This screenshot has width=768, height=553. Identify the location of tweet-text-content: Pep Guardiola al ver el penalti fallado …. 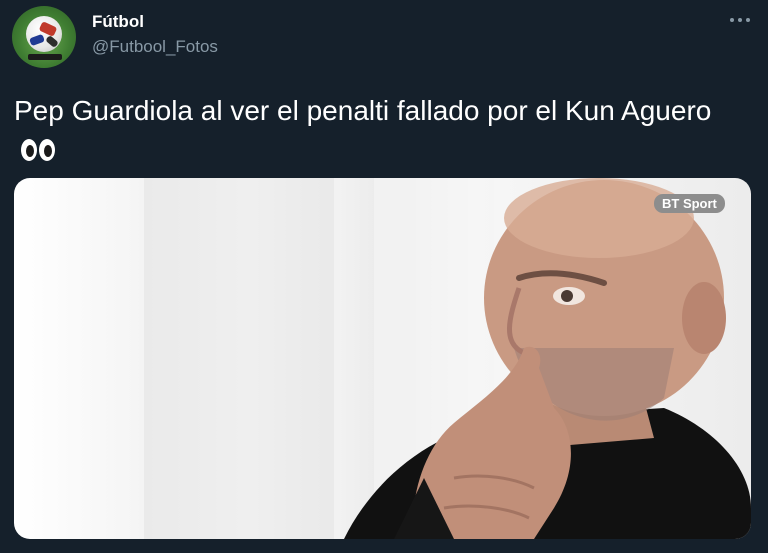
(363, 110).